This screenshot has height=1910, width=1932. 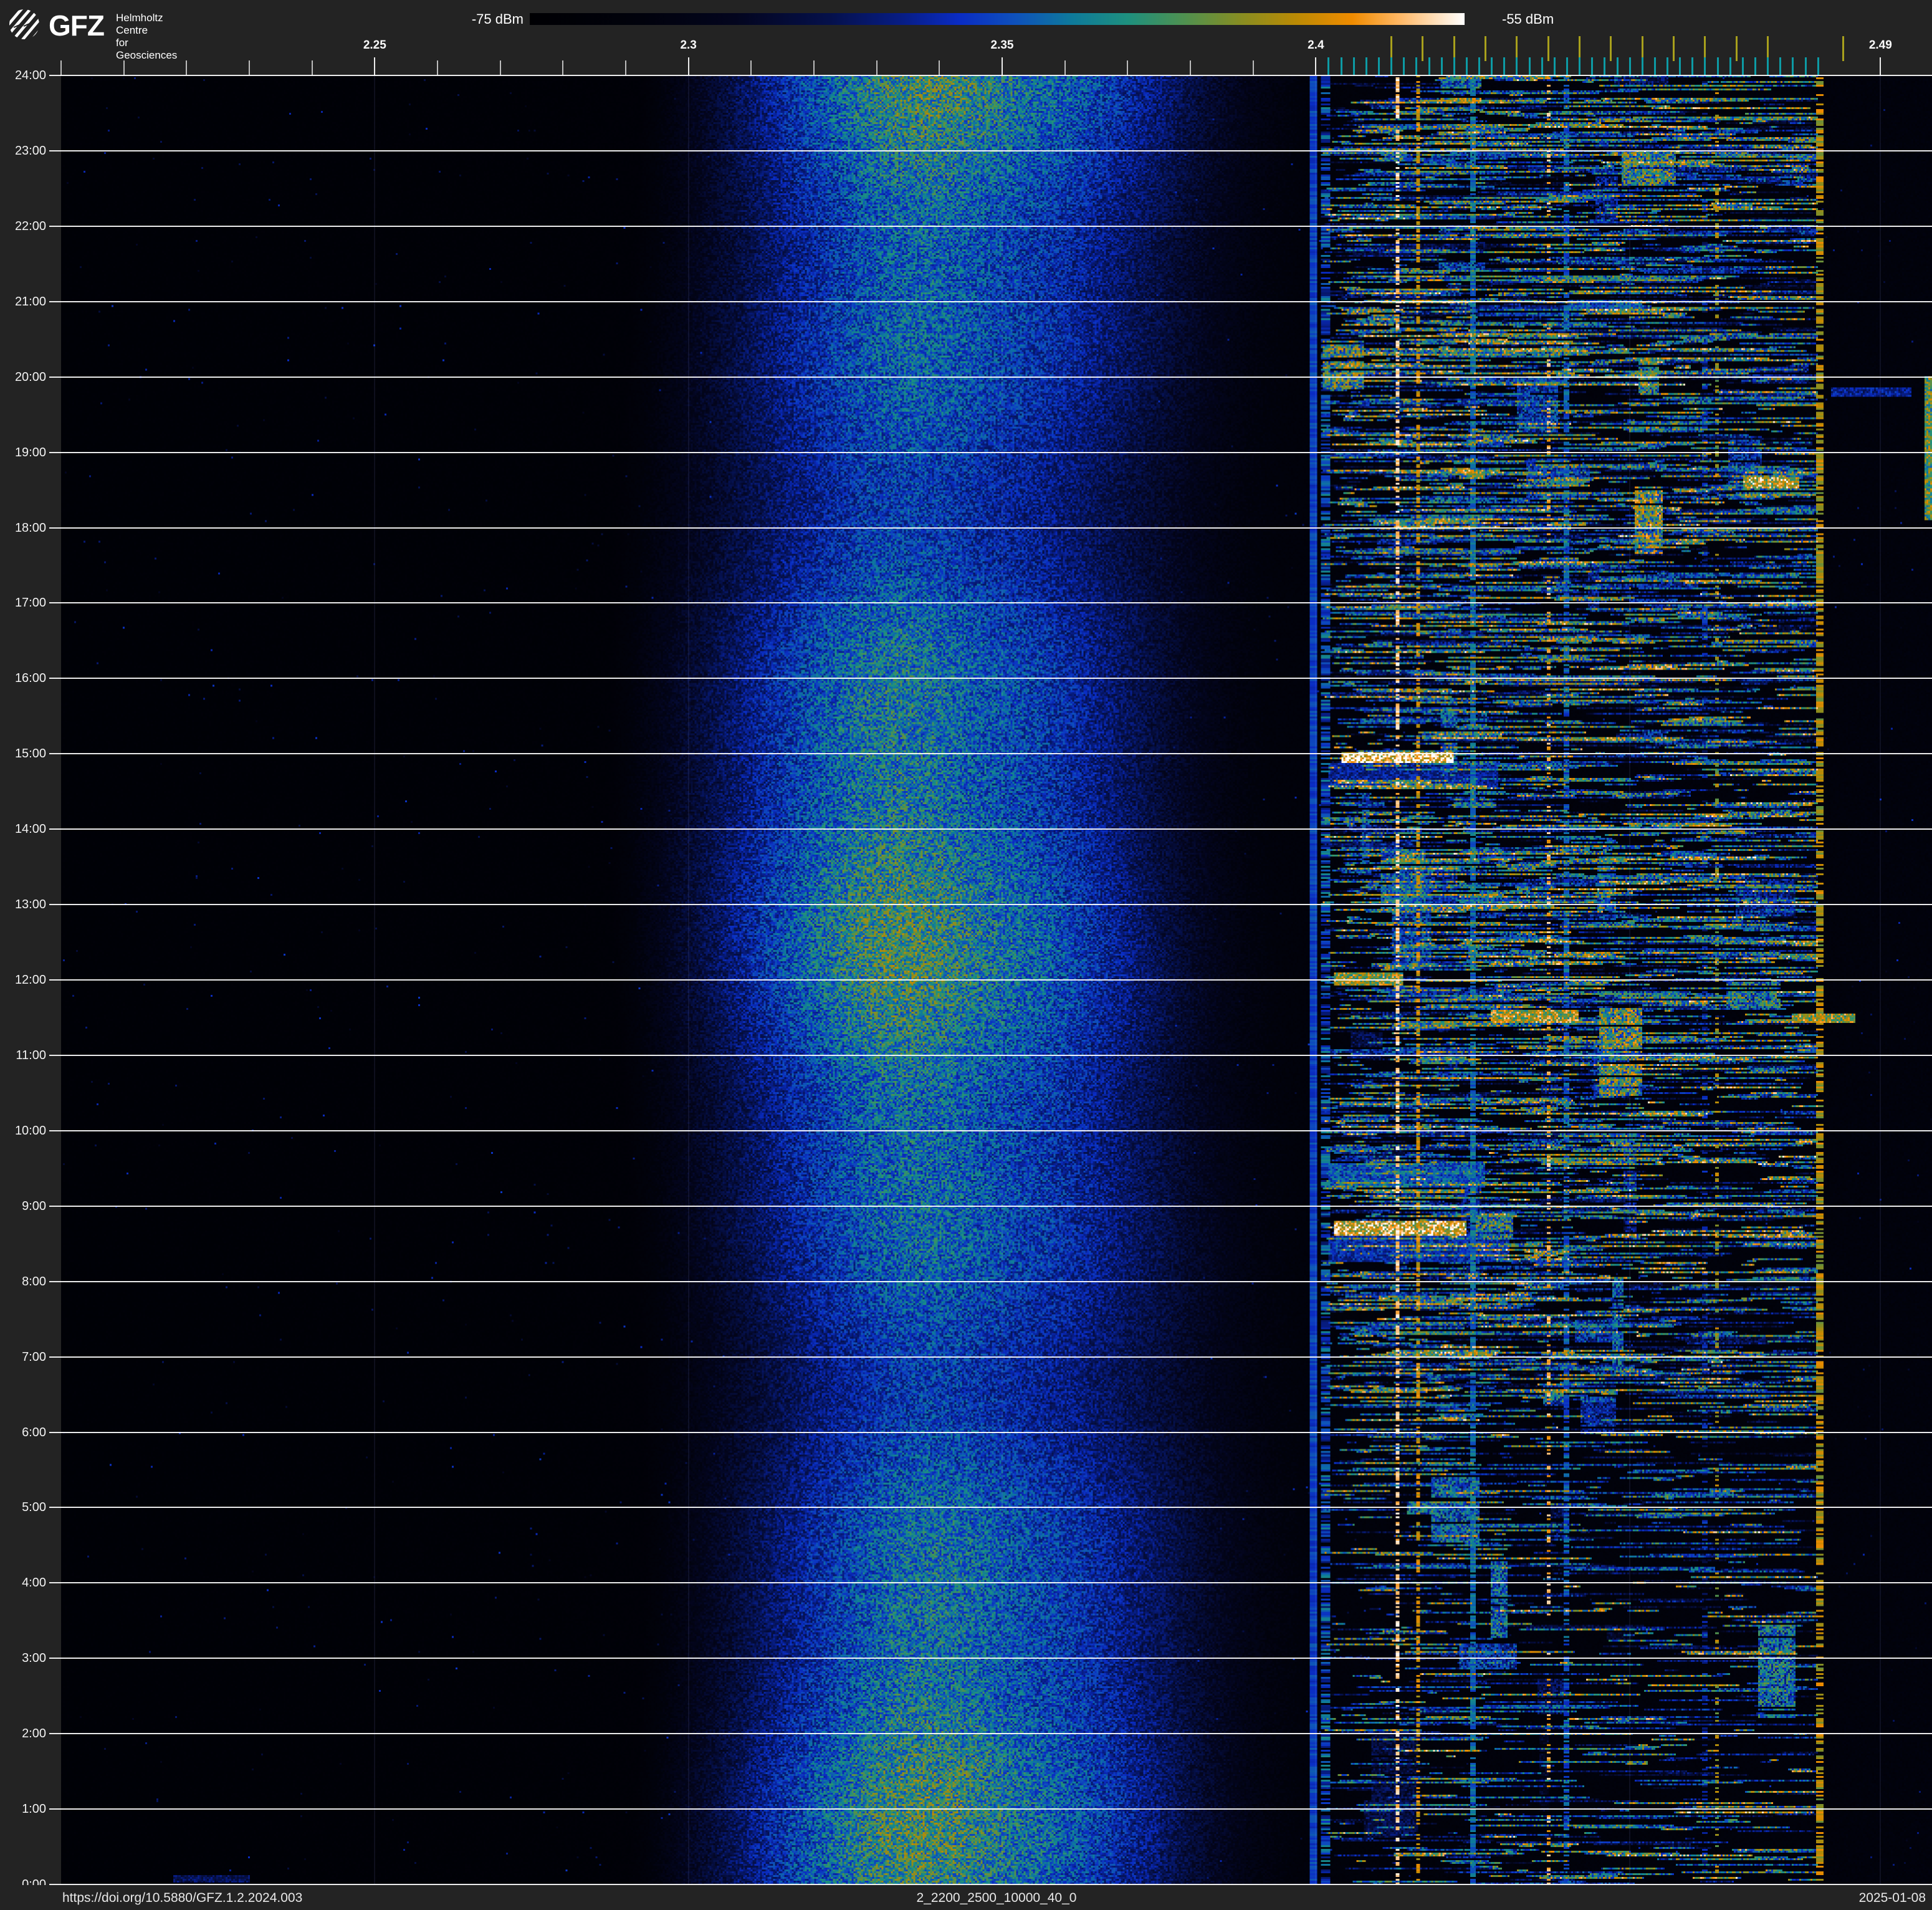 I want to click on hour-label: 8:00, so click(x=34, y=1281).